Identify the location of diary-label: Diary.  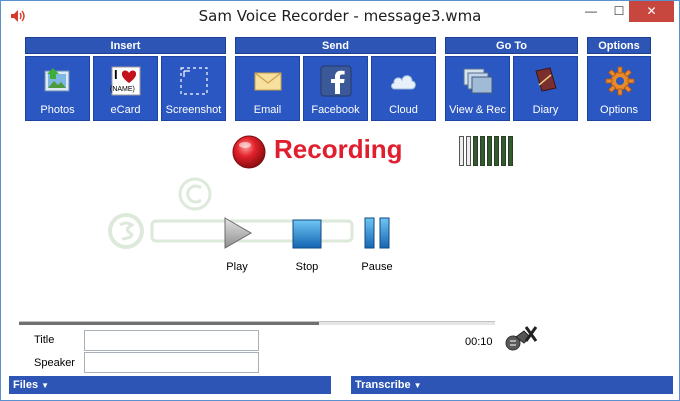
(545, 110).